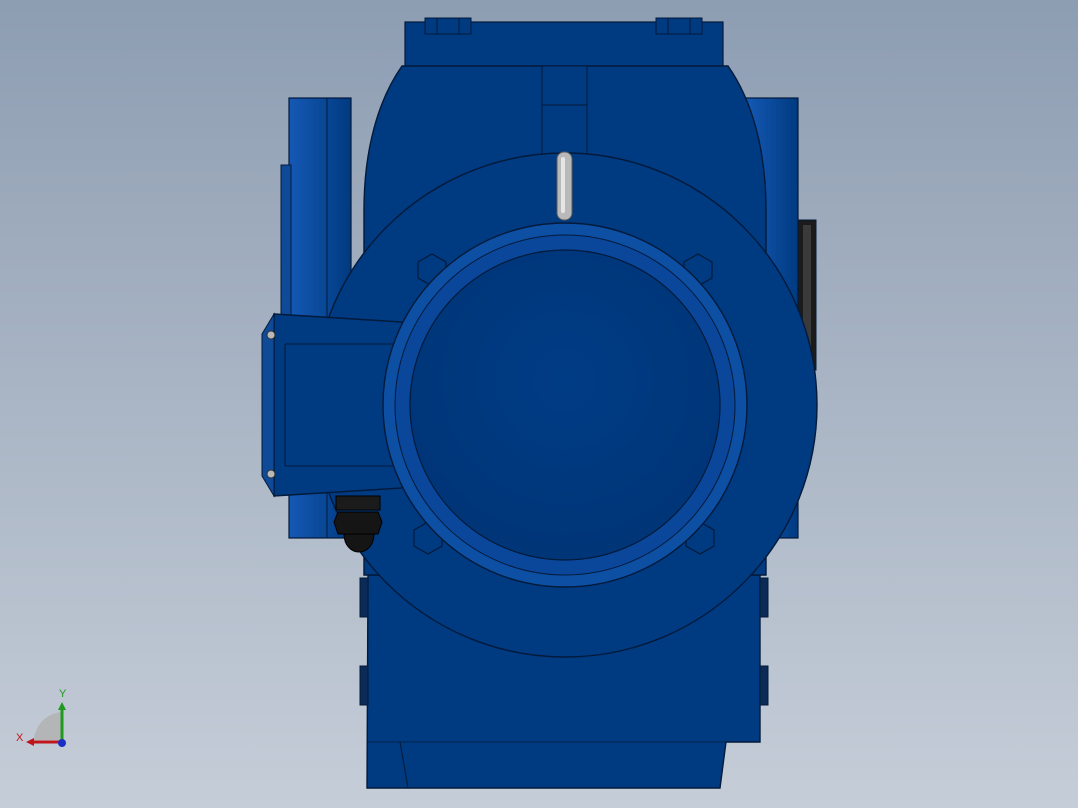  Describe the element at coordinates (564, 111) in the screenshot. I see `housing-rib` at that location.